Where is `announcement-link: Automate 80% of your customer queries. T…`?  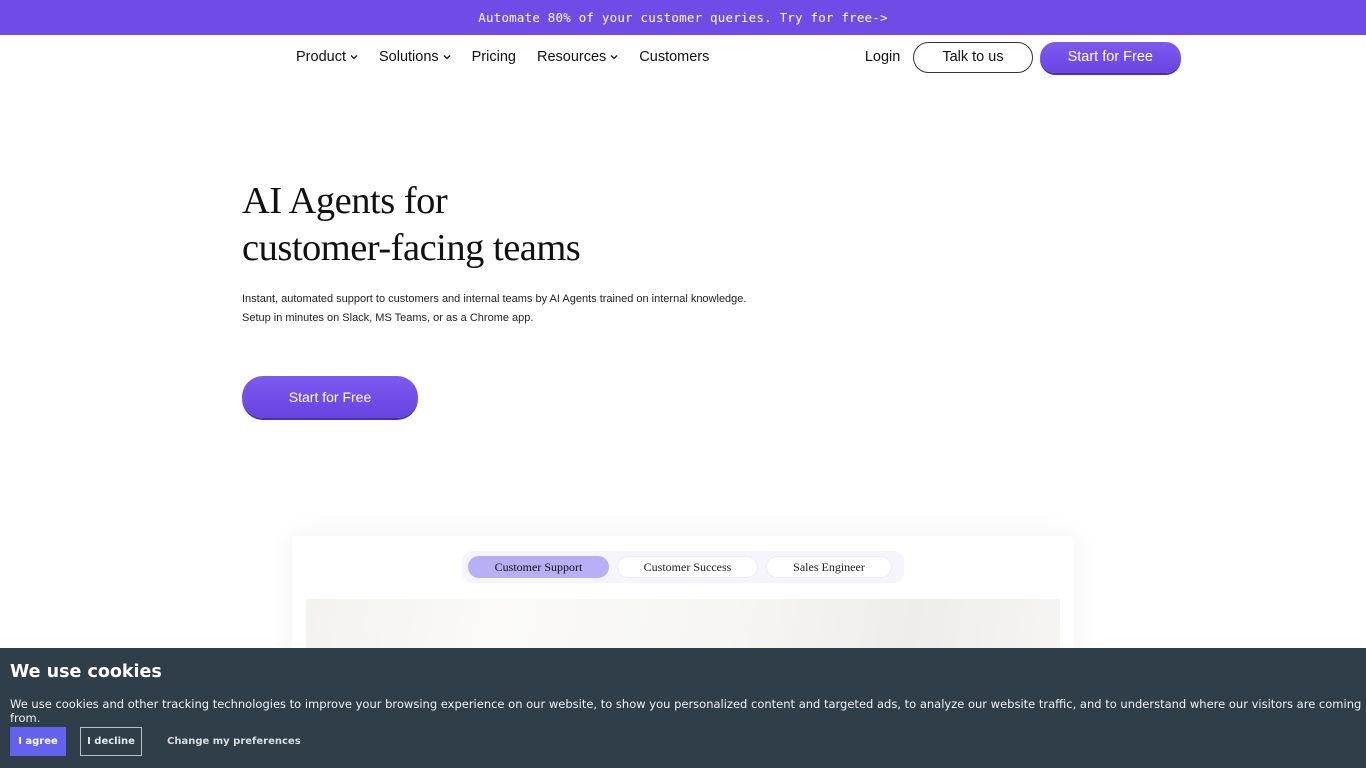 announcement-link: Automate 80% of your customer queries. T… is located at coordinates (682, 17).